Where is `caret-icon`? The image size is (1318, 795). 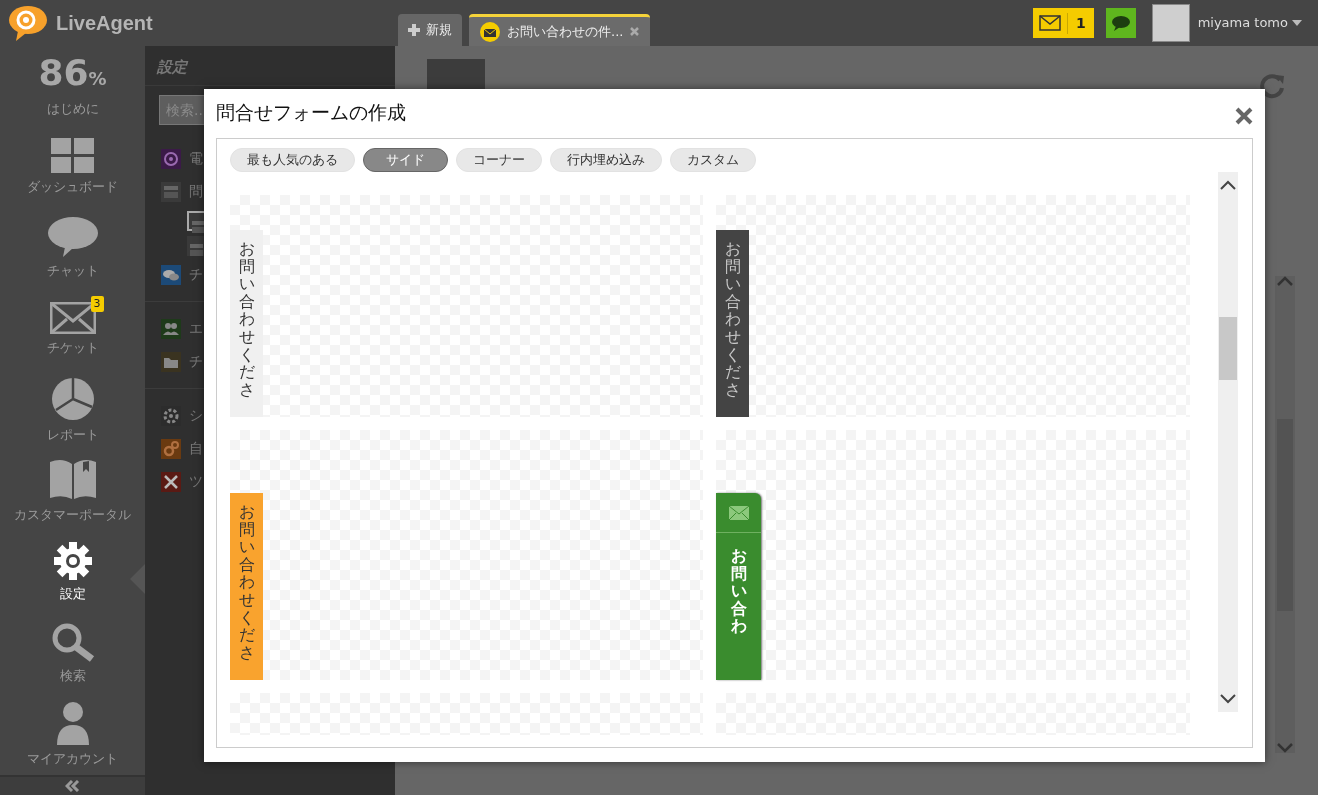
caret-icon is located at coordinates (1297, 23).